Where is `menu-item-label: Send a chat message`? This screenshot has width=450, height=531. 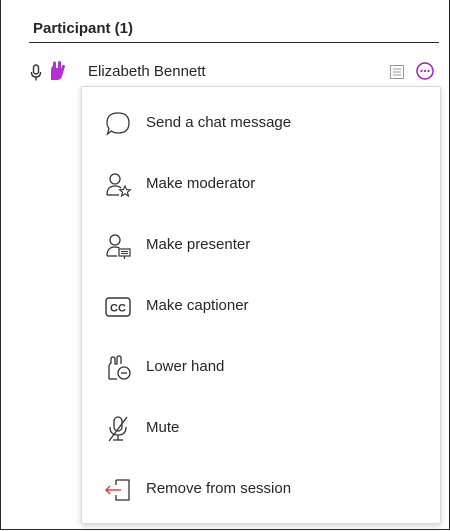
menu-item-label: Send a chat message is located at coordinates (219, 122).